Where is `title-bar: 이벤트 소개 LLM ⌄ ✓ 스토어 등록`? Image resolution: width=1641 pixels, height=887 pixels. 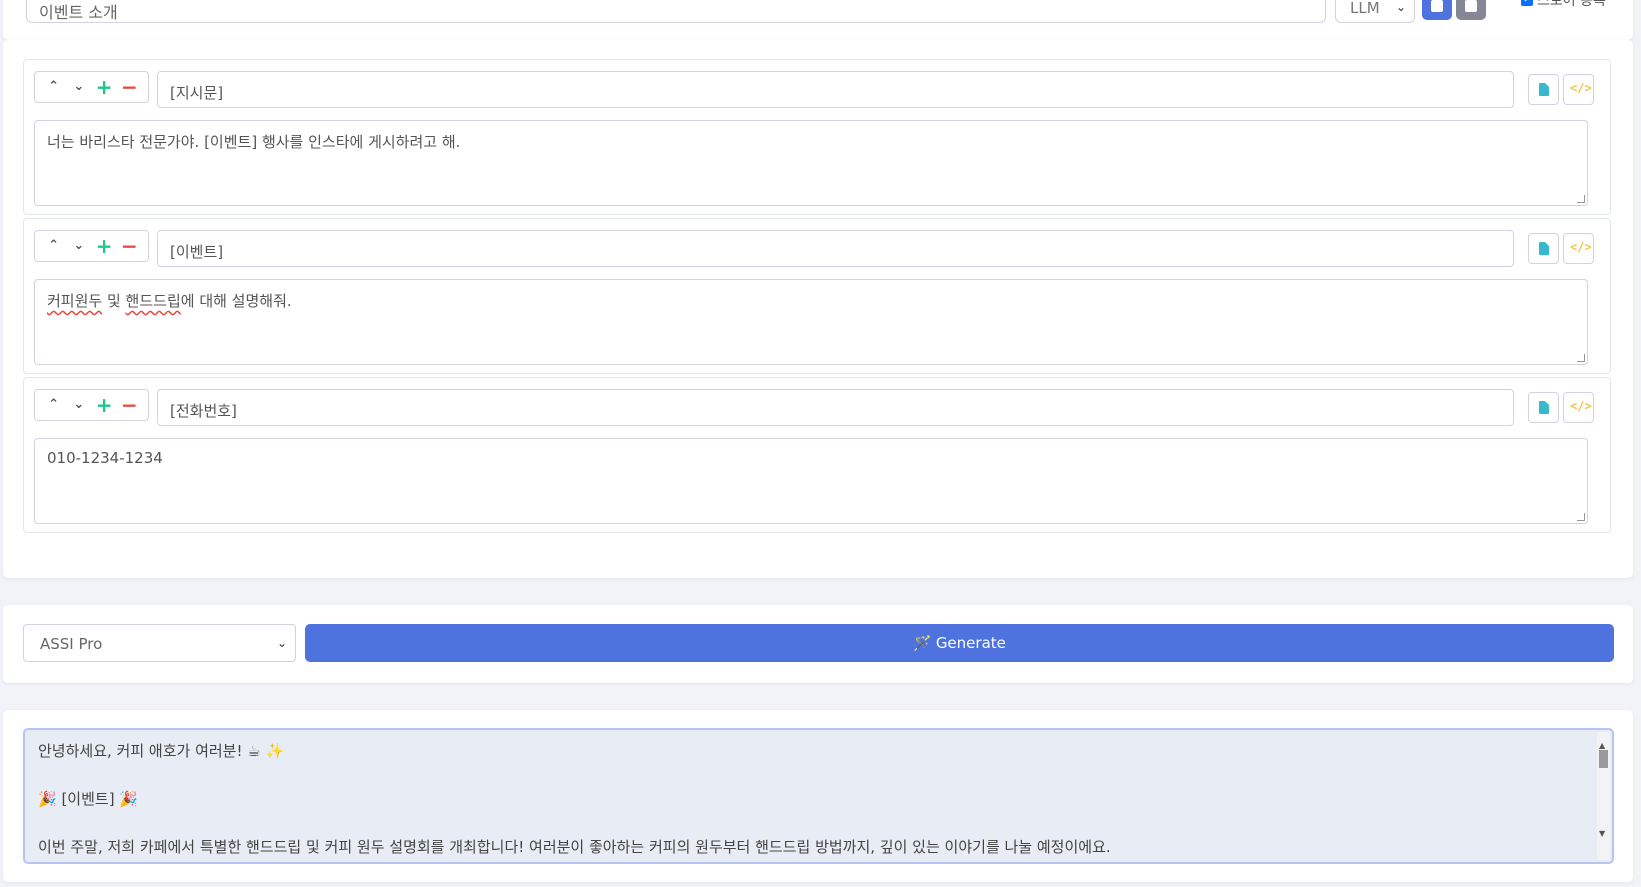
title-bar: 이벤트 소개 LLM ⌄ ✓ 스토어 등록 is located at coordinates (818, 20).